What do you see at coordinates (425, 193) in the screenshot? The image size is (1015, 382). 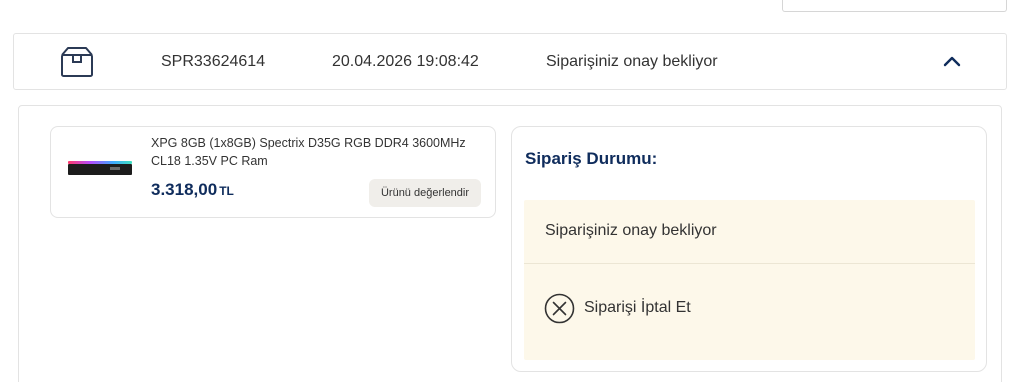 I see `rate-product-button: Ürünü değerlendir` at bounding box center [425, 193].